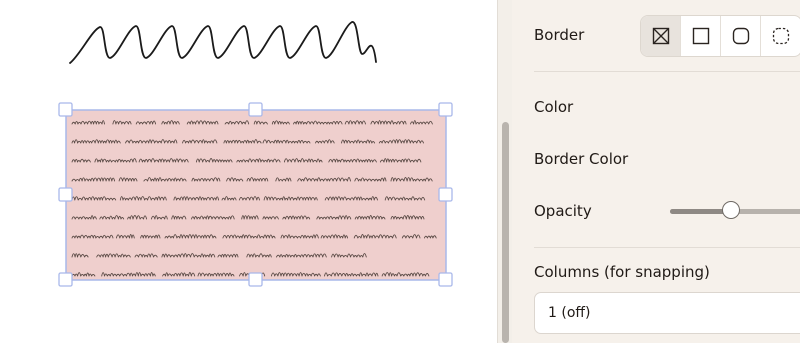  Describe the element at coordinates (553, 107) in the screenshot. I see `color-label: Color` at that location.